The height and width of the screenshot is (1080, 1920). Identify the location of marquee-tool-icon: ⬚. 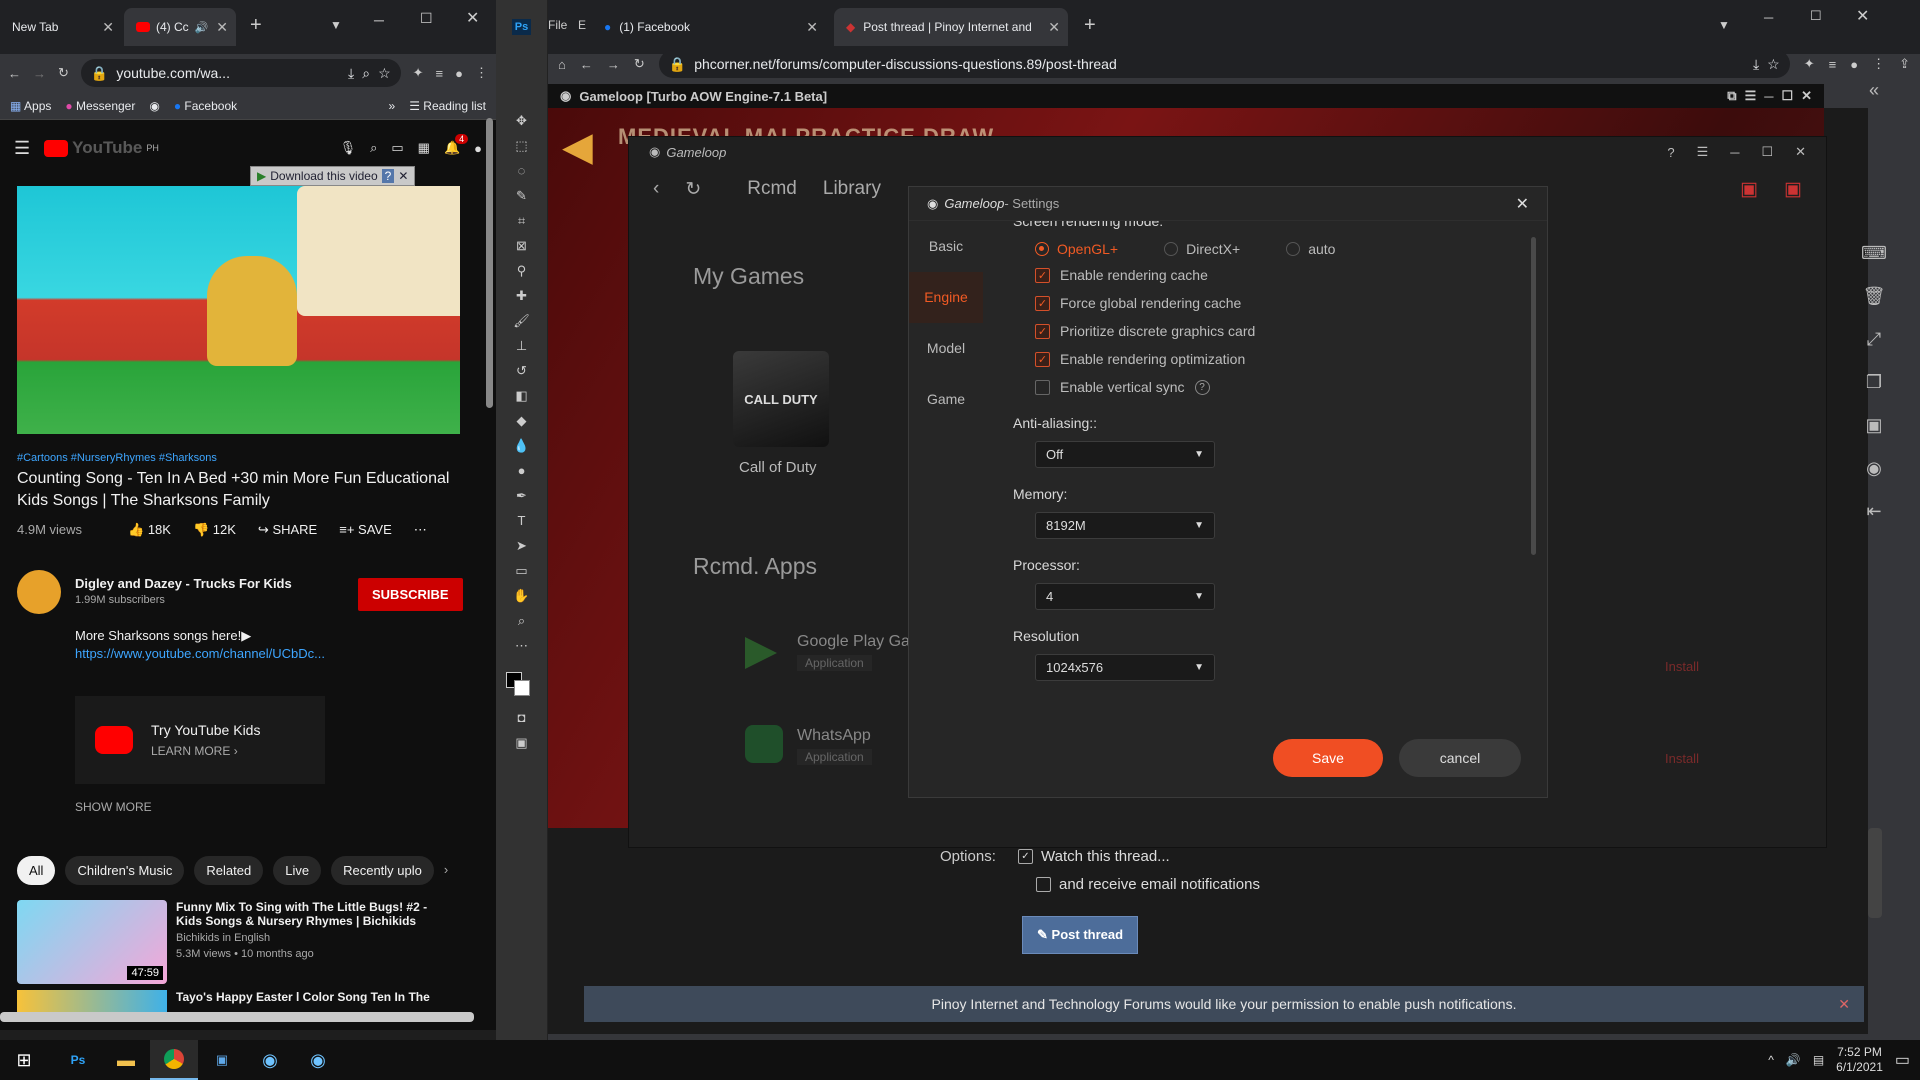
(522, 149).